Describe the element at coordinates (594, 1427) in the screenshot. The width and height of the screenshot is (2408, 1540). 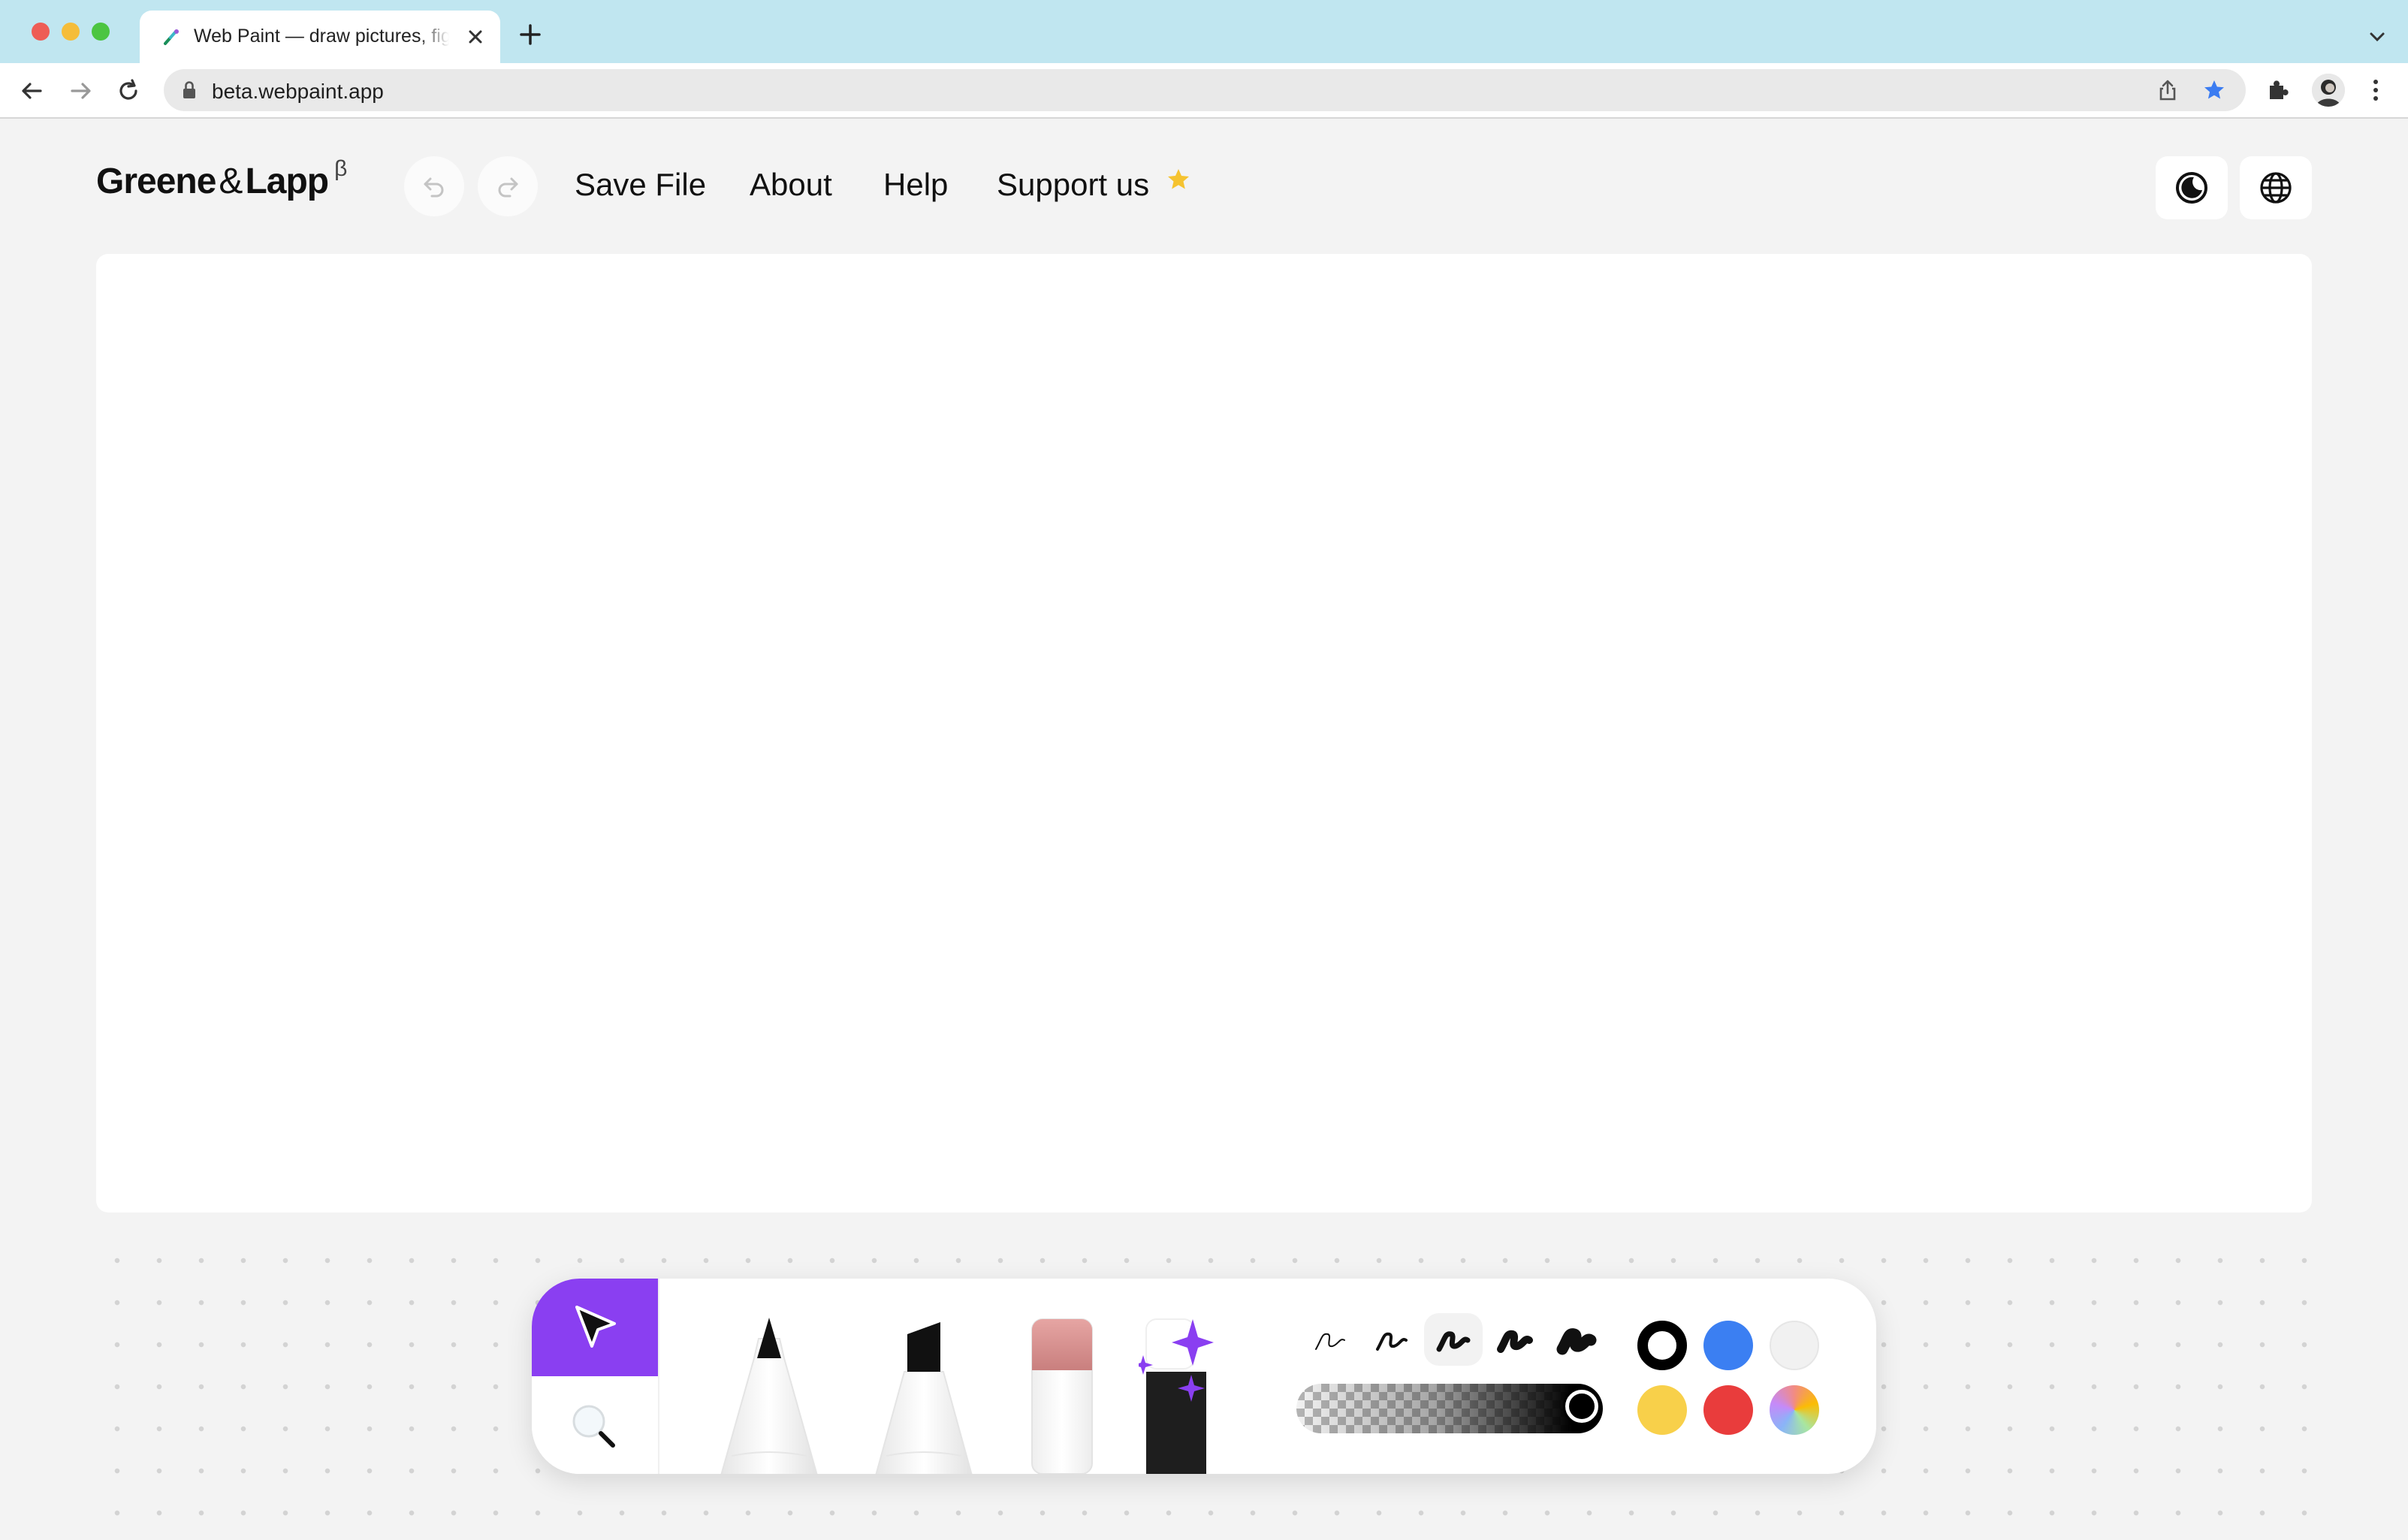
I see `magnifier-icon` at that location.